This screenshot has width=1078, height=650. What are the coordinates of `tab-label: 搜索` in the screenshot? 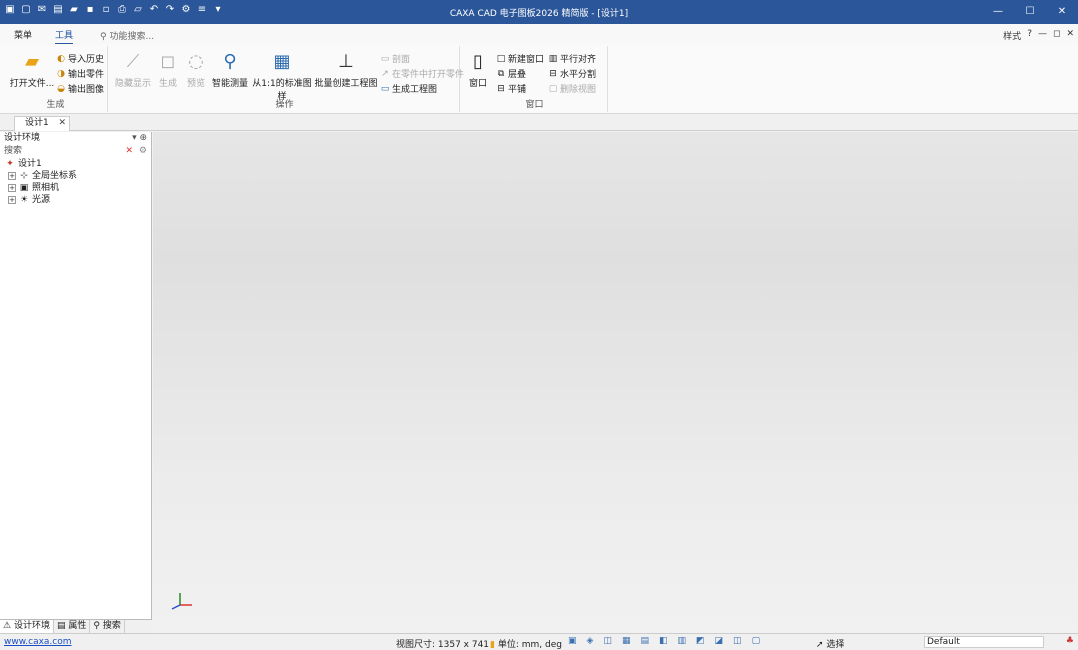 It's located at (111, 626).